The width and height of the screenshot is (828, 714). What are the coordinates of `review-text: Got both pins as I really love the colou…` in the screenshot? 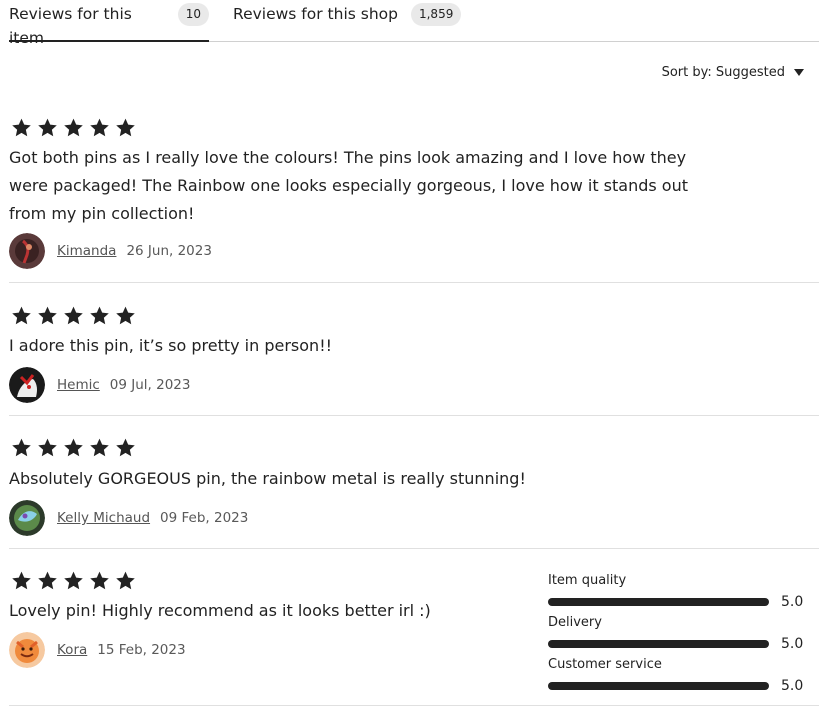 It's located at (349, 185).